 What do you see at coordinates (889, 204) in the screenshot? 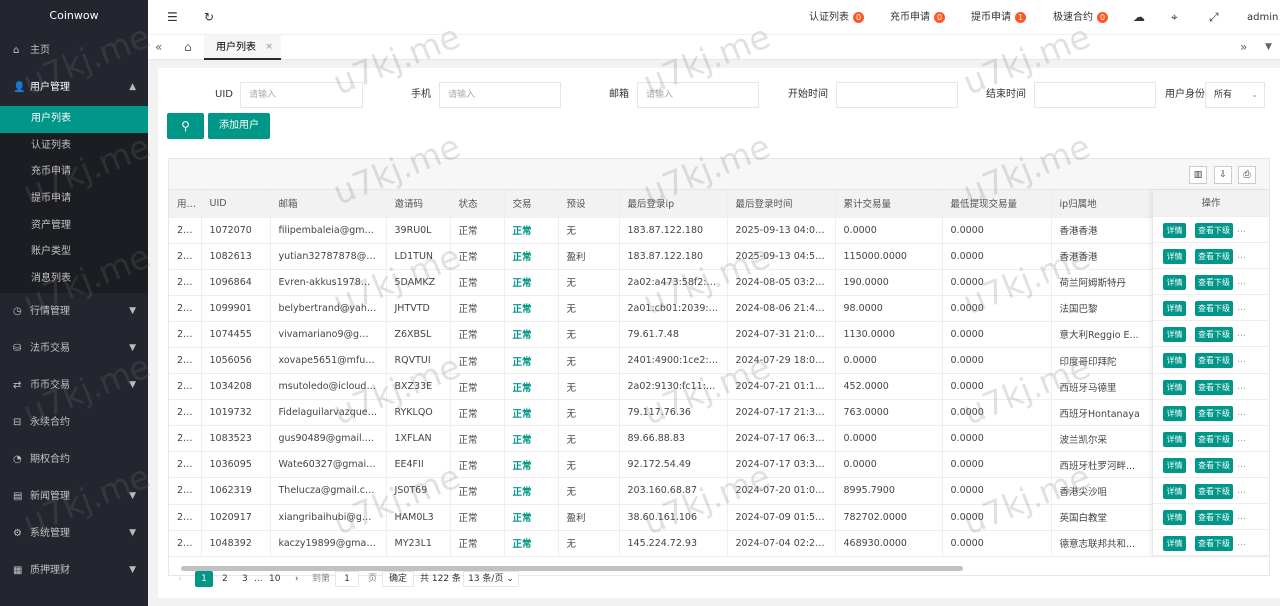
I see `column-header: 累计交易量` at bounding box center [889, 204].